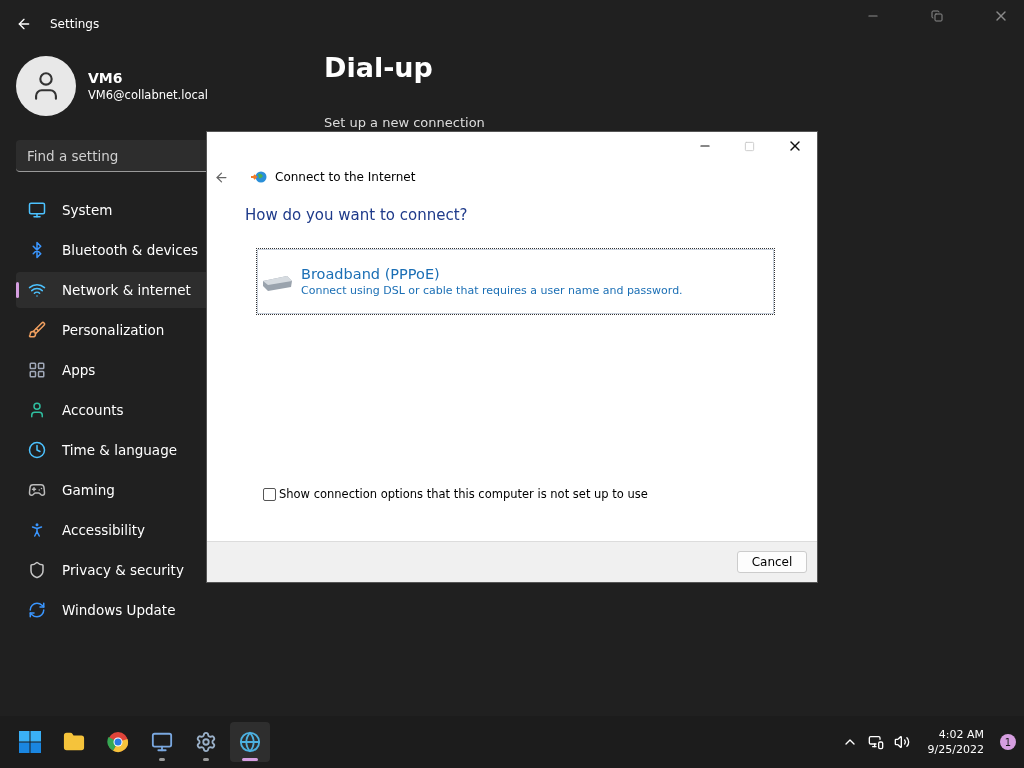 The image size is (1024, 768). Describe the element at coordinates (37, 370) in the screenshot. I see `apps-icon` at that location.